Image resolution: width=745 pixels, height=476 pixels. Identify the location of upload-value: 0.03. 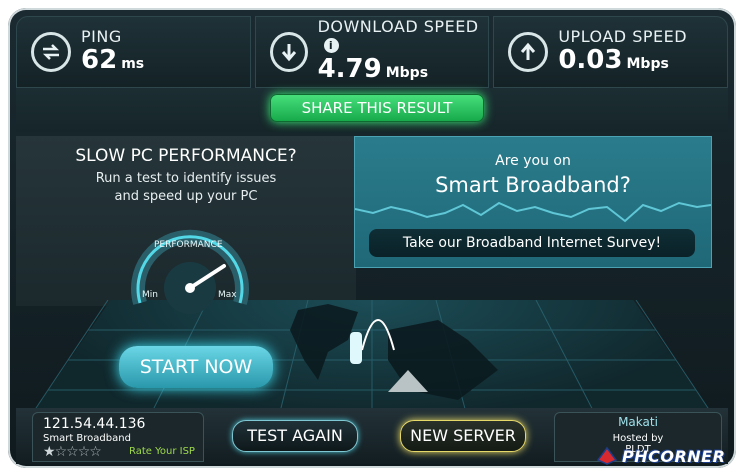
(590, 59).